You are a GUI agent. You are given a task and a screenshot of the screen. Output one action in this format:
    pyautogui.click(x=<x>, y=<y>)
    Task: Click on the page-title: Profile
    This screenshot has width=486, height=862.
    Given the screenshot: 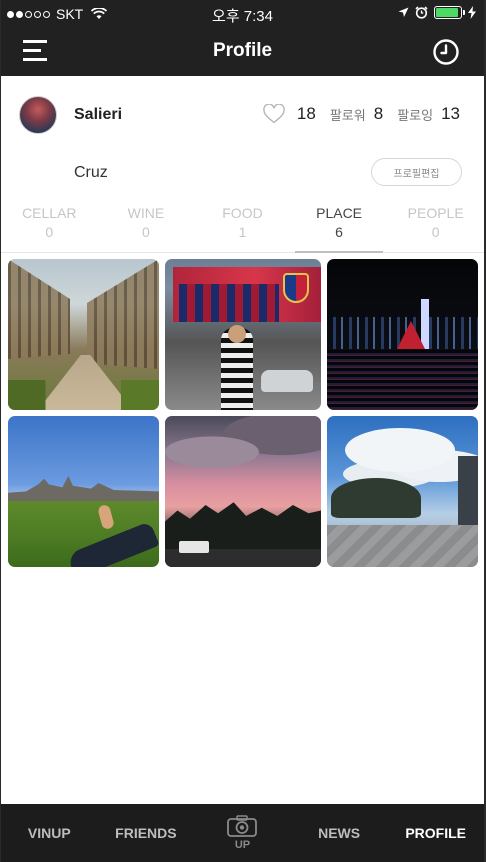 What is the action you would take?
    pyautogui.click(x=242, y=50)
    